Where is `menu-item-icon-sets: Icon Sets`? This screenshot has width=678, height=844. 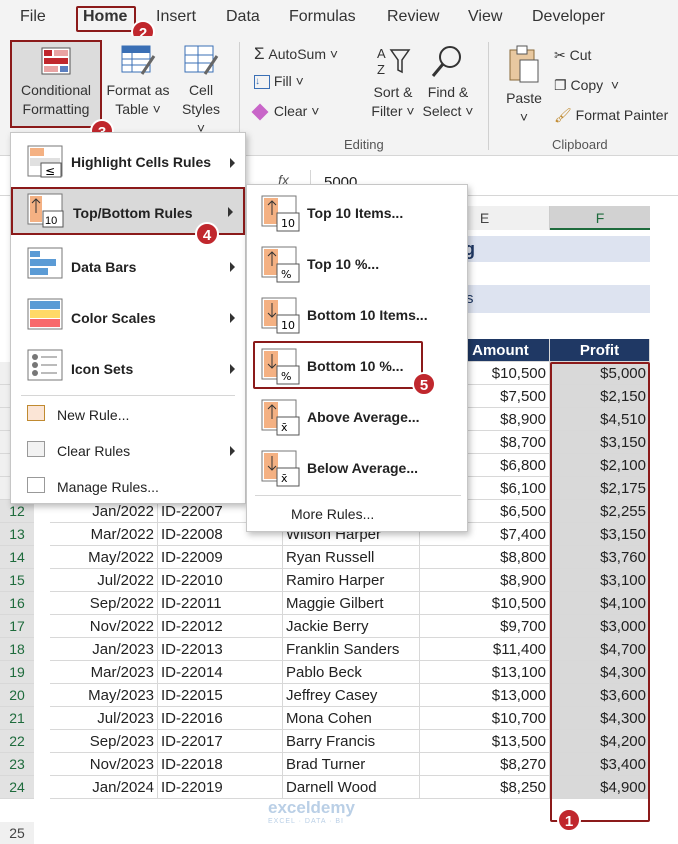
menu-item-icon-sets: Icon Sets is located at coordinates (128, 368).